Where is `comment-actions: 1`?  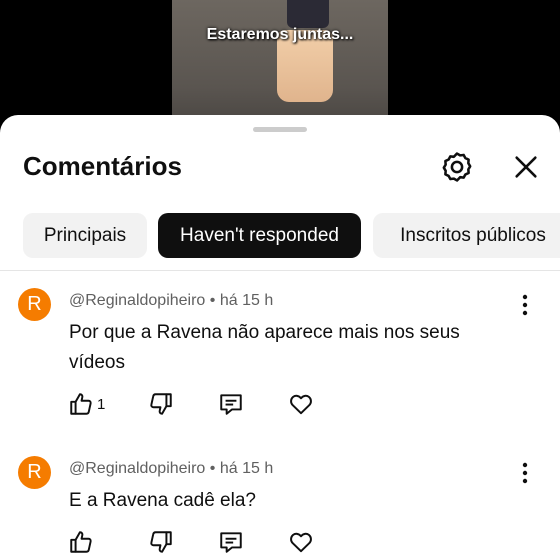
comment-actions: 1 is located at coordinates (198, 405).